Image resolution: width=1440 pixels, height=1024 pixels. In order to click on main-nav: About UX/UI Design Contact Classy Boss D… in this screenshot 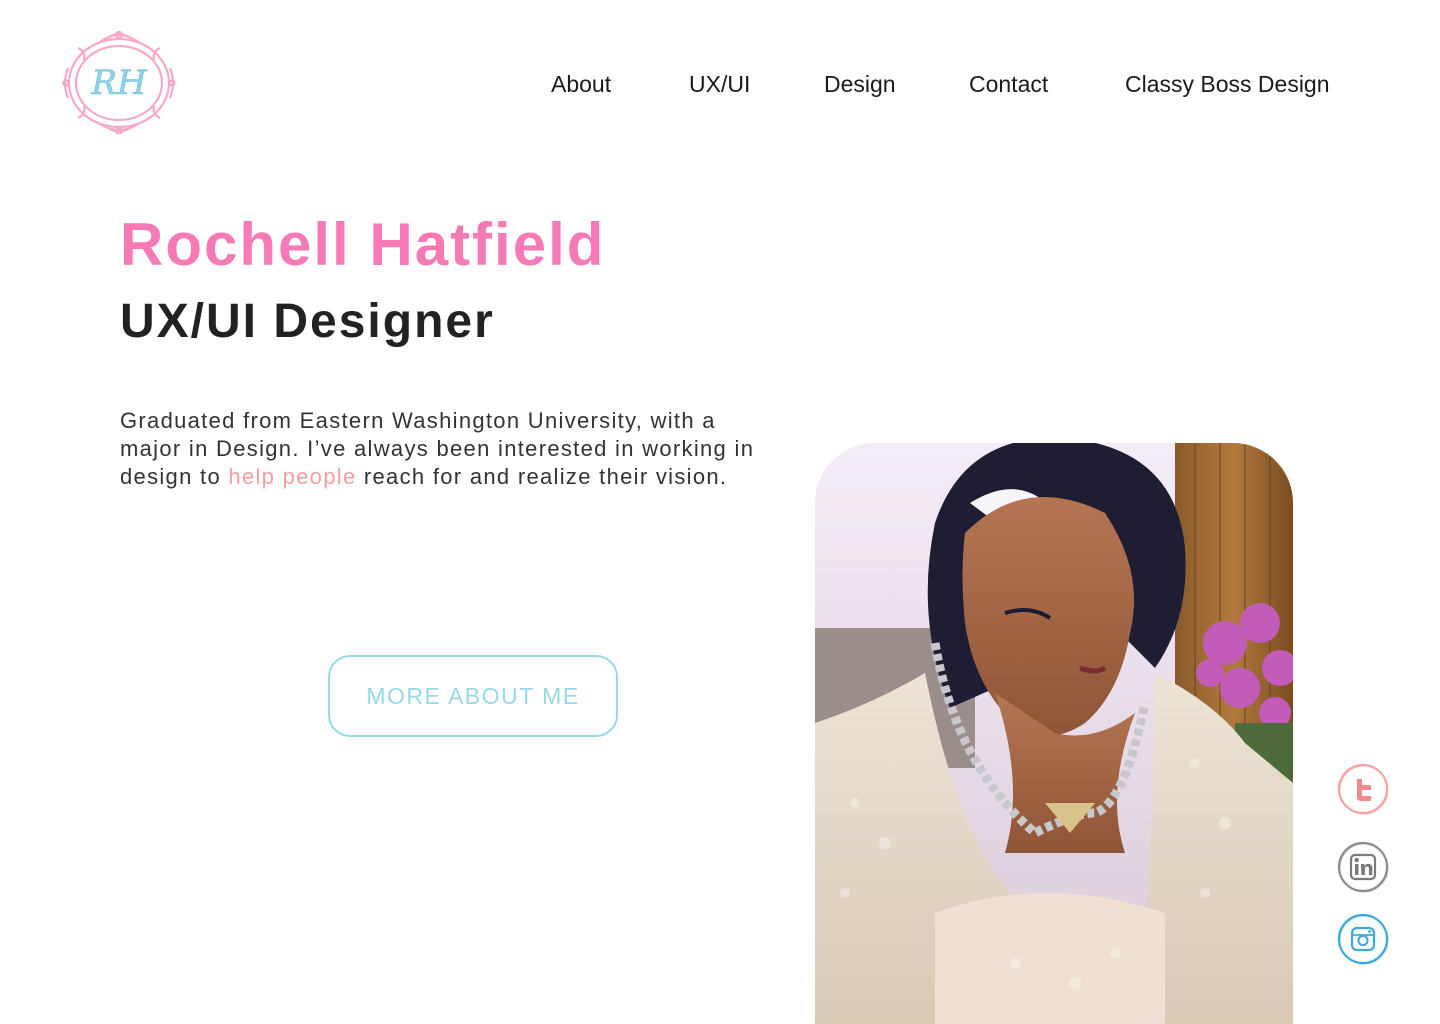, I will do `click(720, 85)`.